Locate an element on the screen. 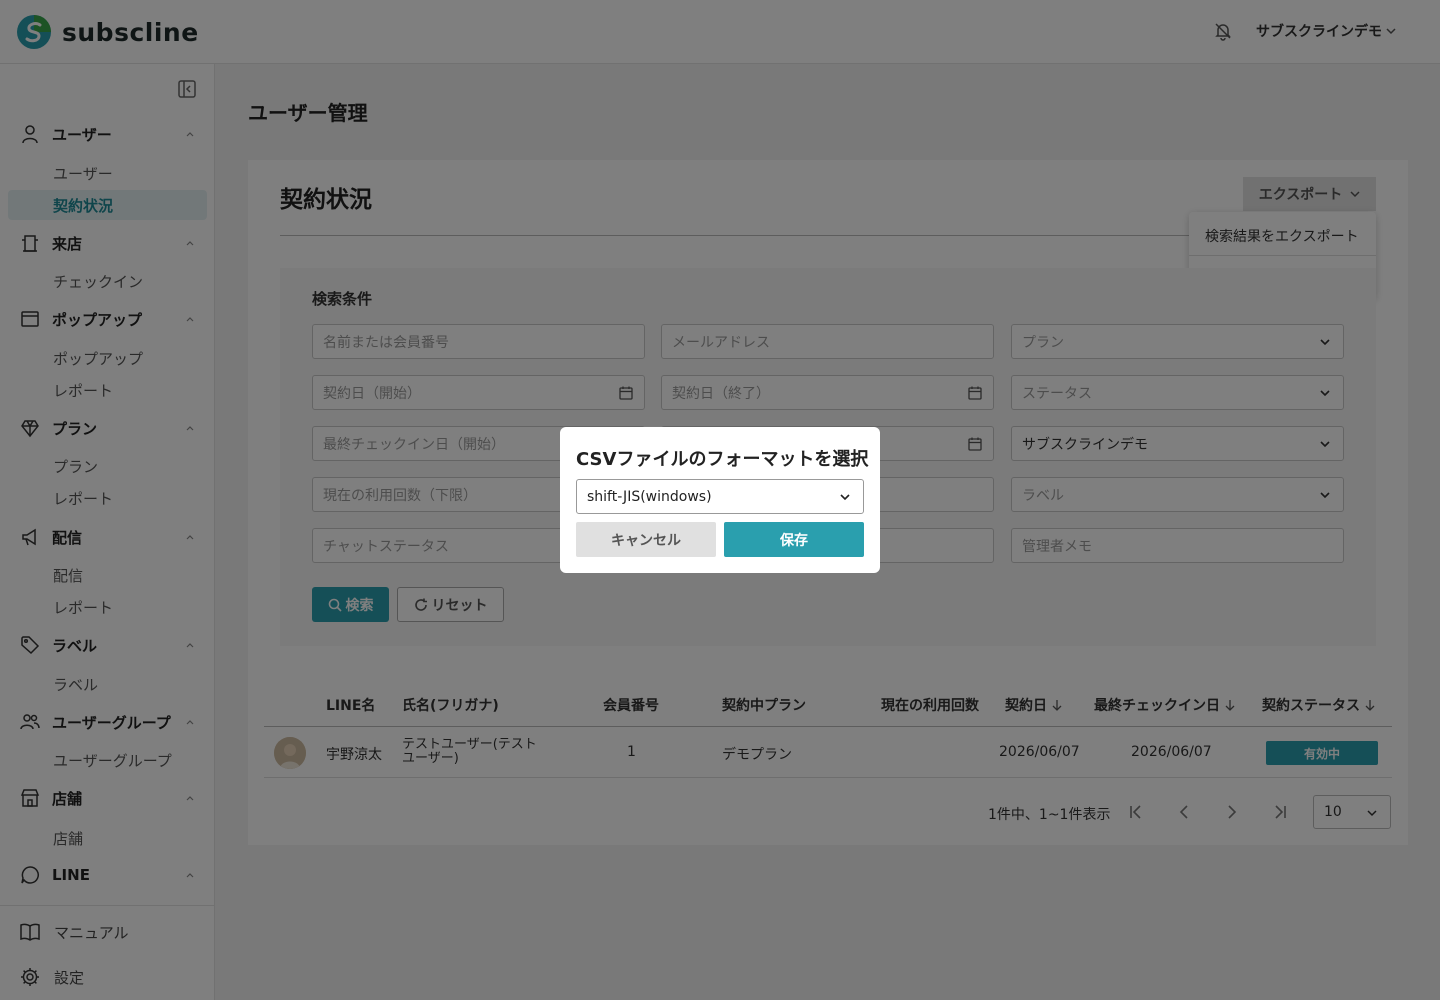 Image resolution: width=1440 pixels, height=1000 pixels. cancel-button: キャンセル is located at coordinates (646, 539).